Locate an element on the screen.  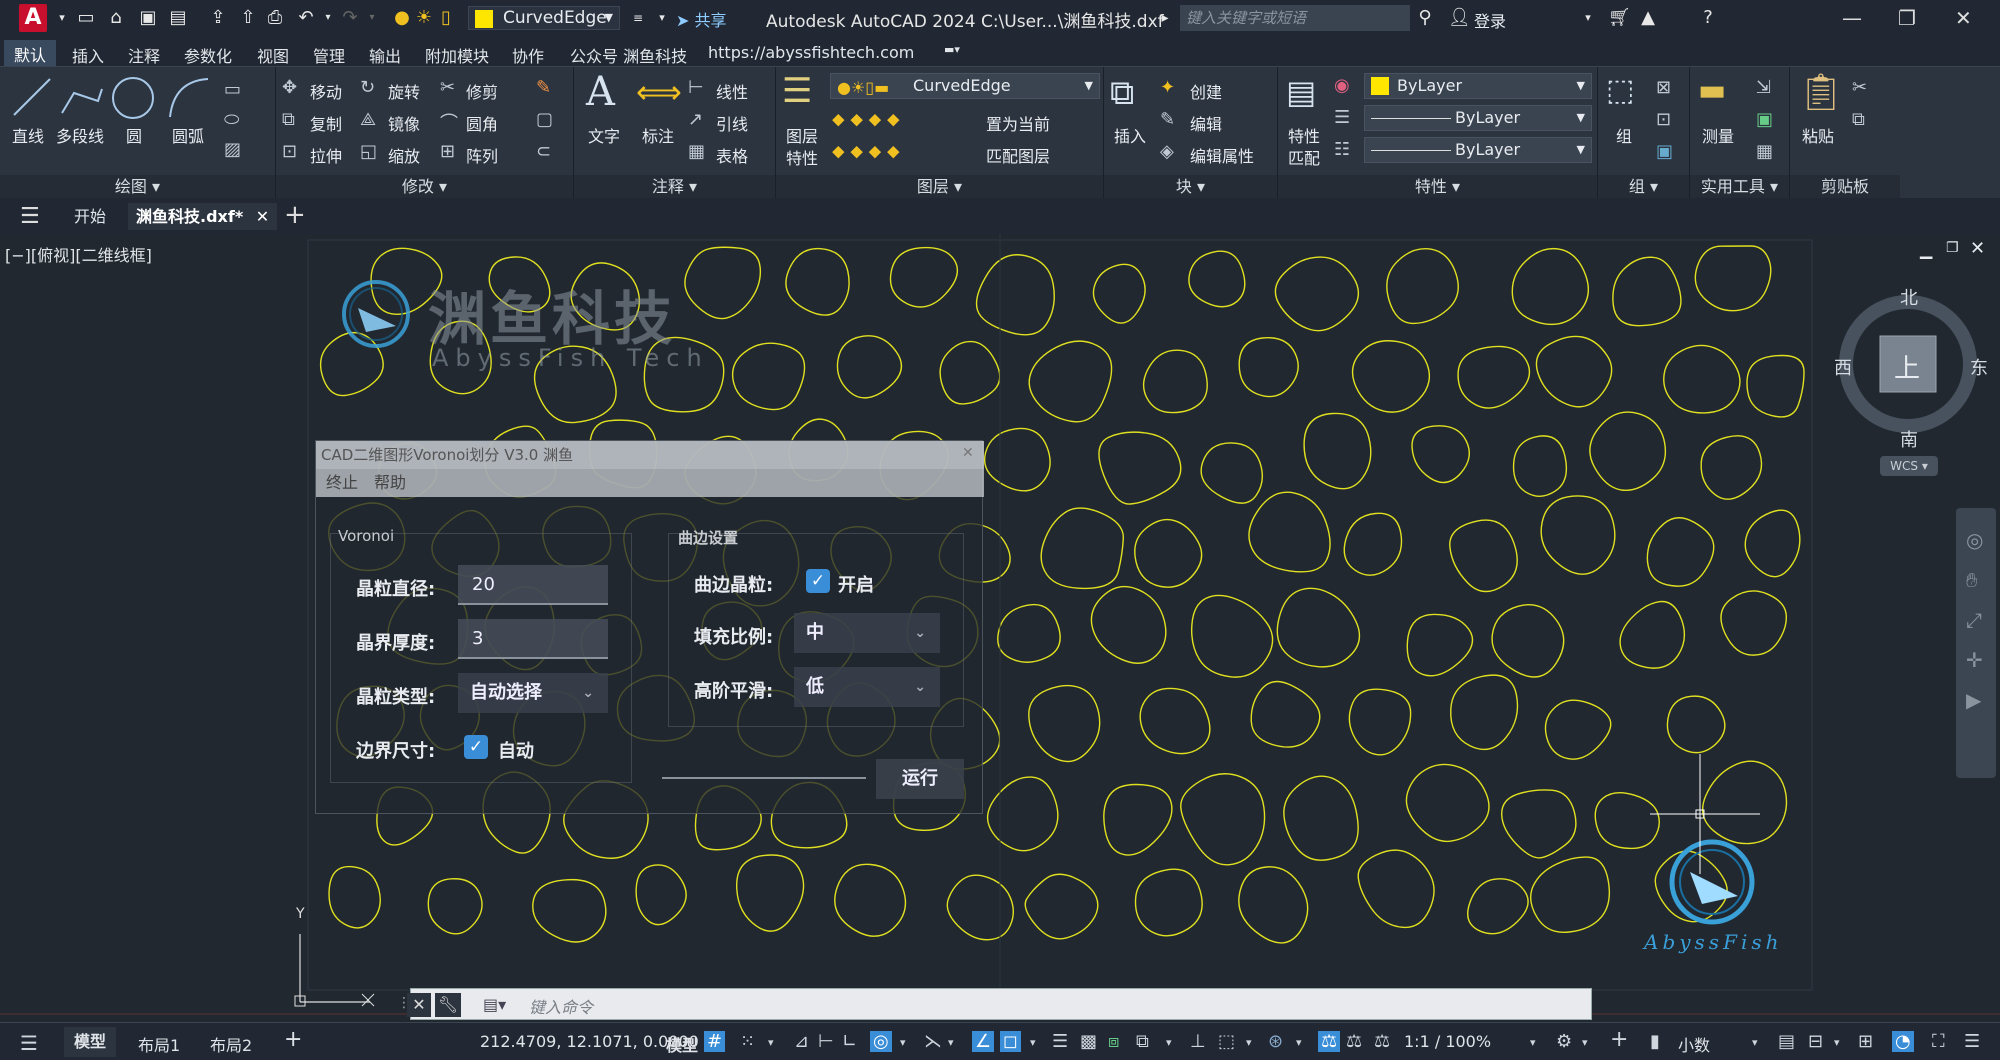
annotation-panel-title: 注释 ▾ is located at coordinates (674, 187).